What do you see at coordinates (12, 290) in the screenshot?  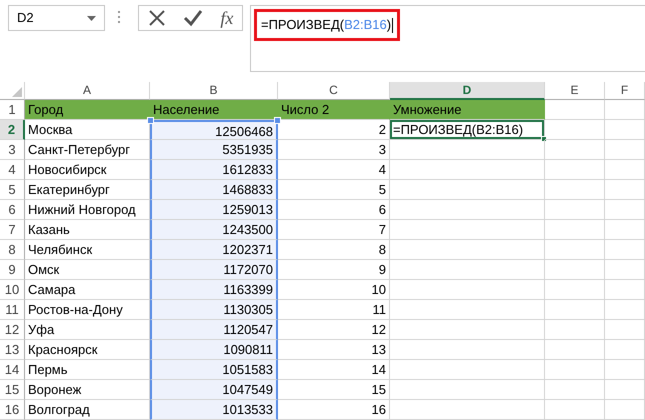 I see `row-header: 10` at bounding box center [12, 290].